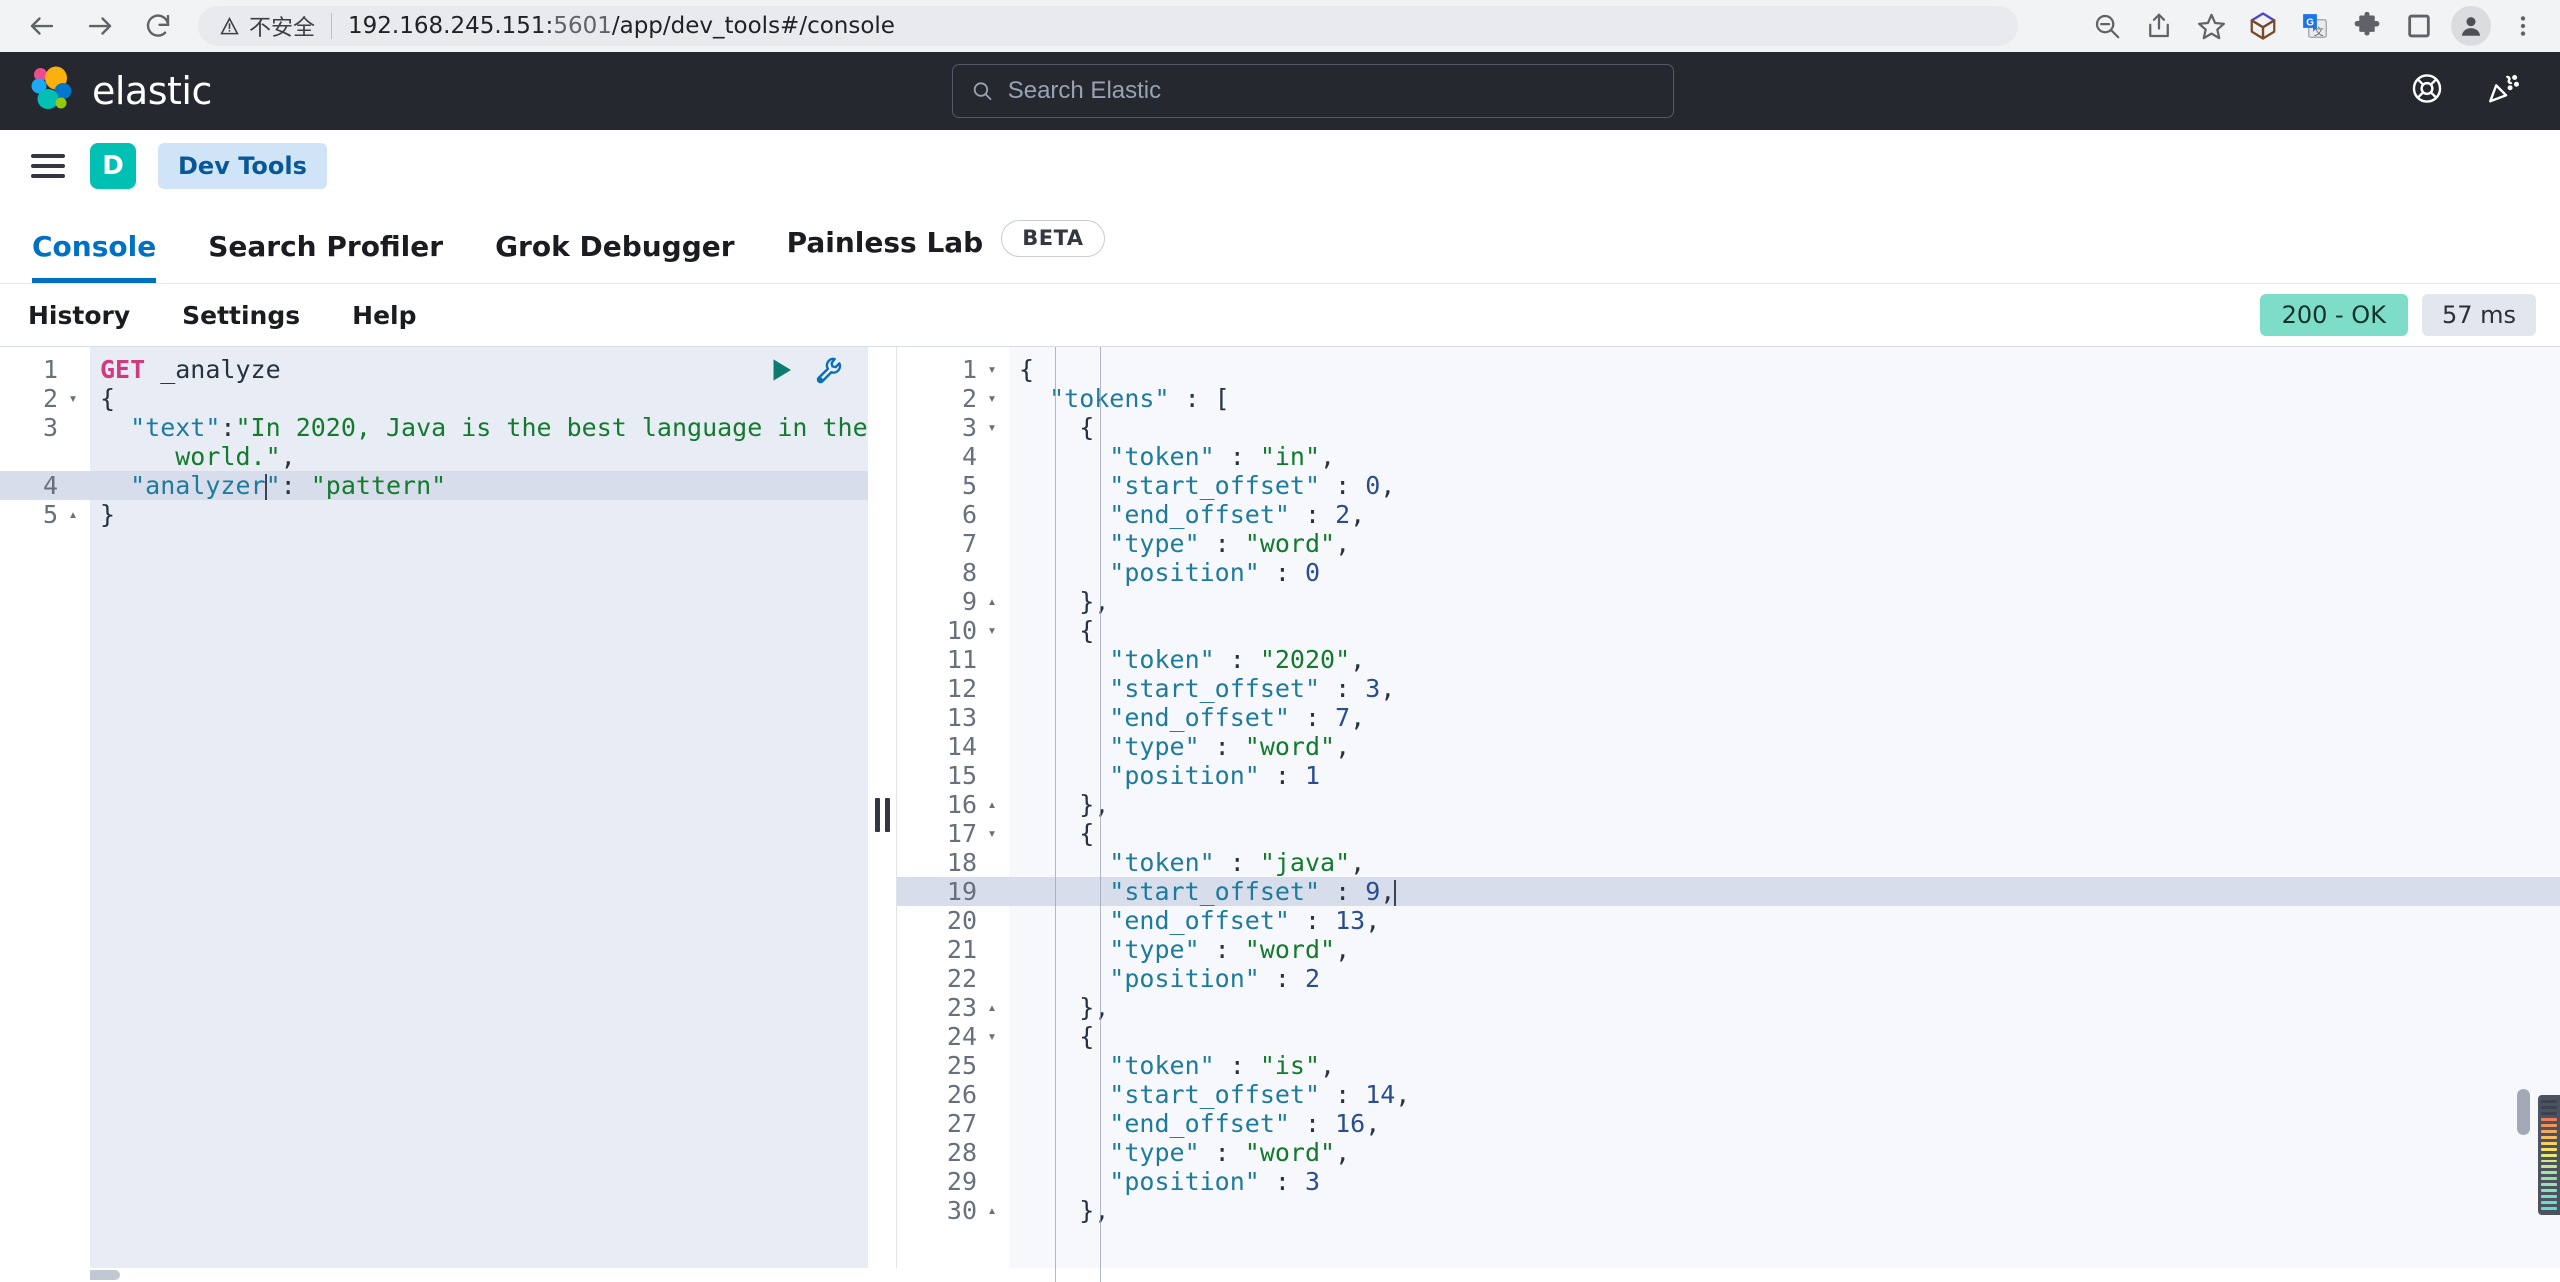 The image size is (2560, 1282). What do you see at coordinates (961, 978) in the screenshot?
I see `line-number: 22▾` at bounding box center [961, 978].